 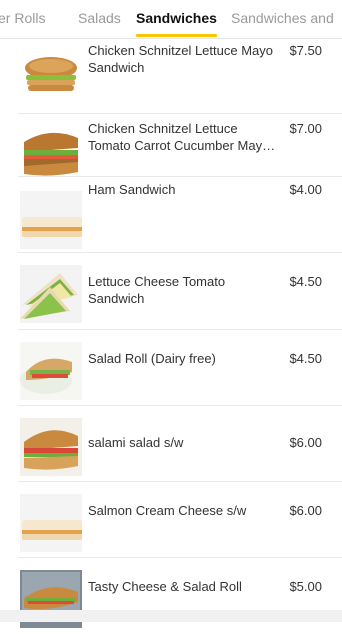 I want to click on menu-item: Lettuce Cheese Tomato Sandwich $4.50, so click(x=171, y=291).